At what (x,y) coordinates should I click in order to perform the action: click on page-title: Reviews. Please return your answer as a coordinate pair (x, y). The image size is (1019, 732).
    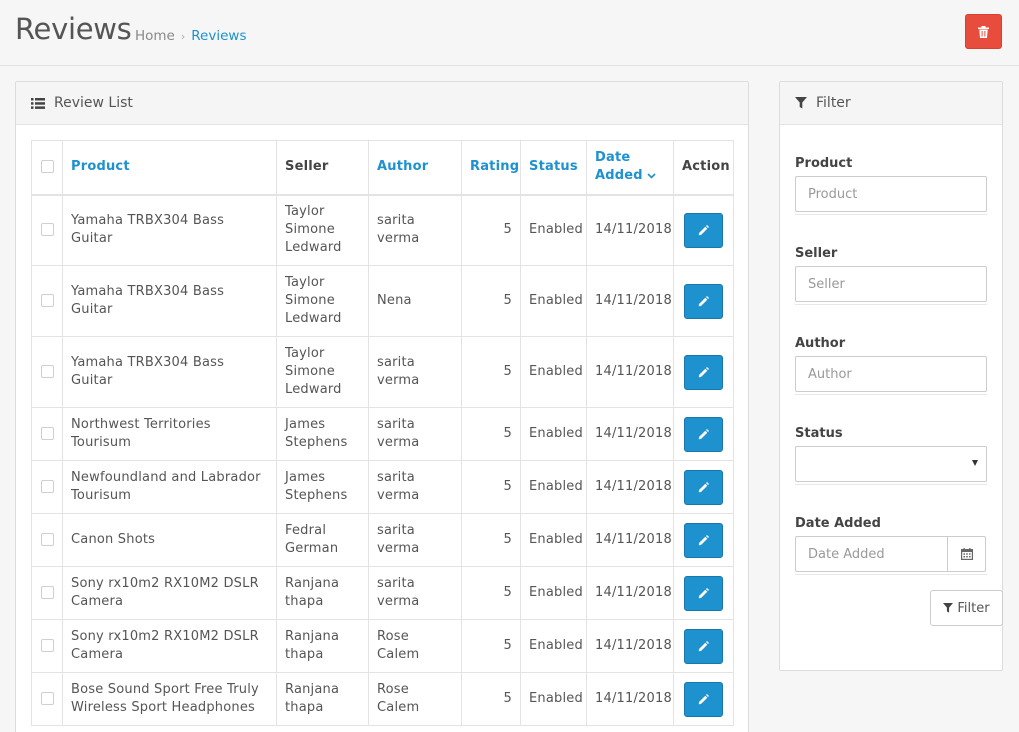
    Looking at the image, I should click on (73, 29).